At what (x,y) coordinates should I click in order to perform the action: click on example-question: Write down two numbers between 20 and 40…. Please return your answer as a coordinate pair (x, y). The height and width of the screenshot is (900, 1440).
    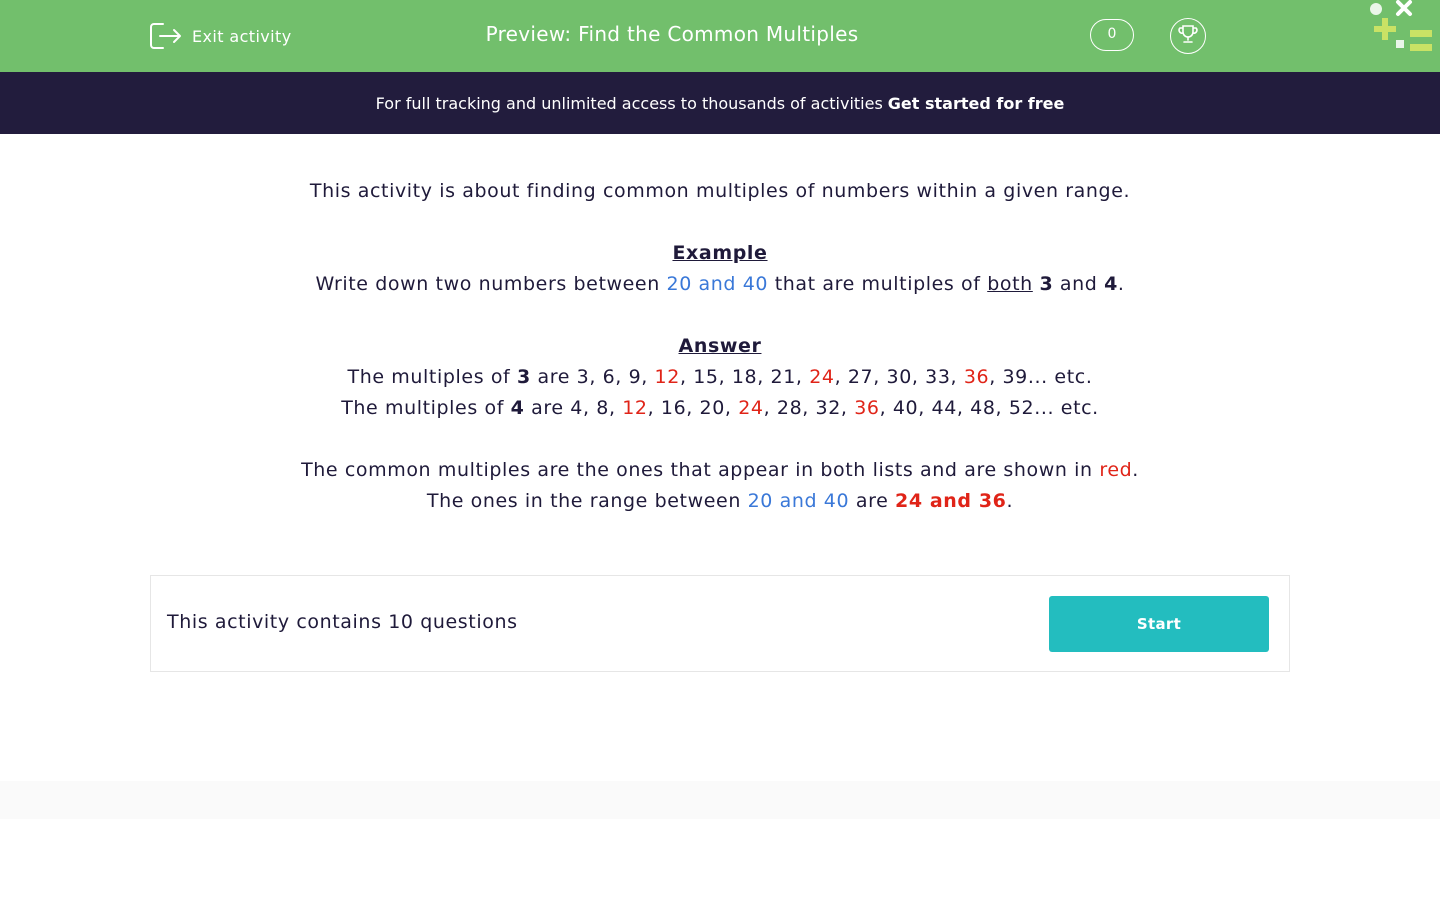
    Looking at the image, I should click on (720, 284).